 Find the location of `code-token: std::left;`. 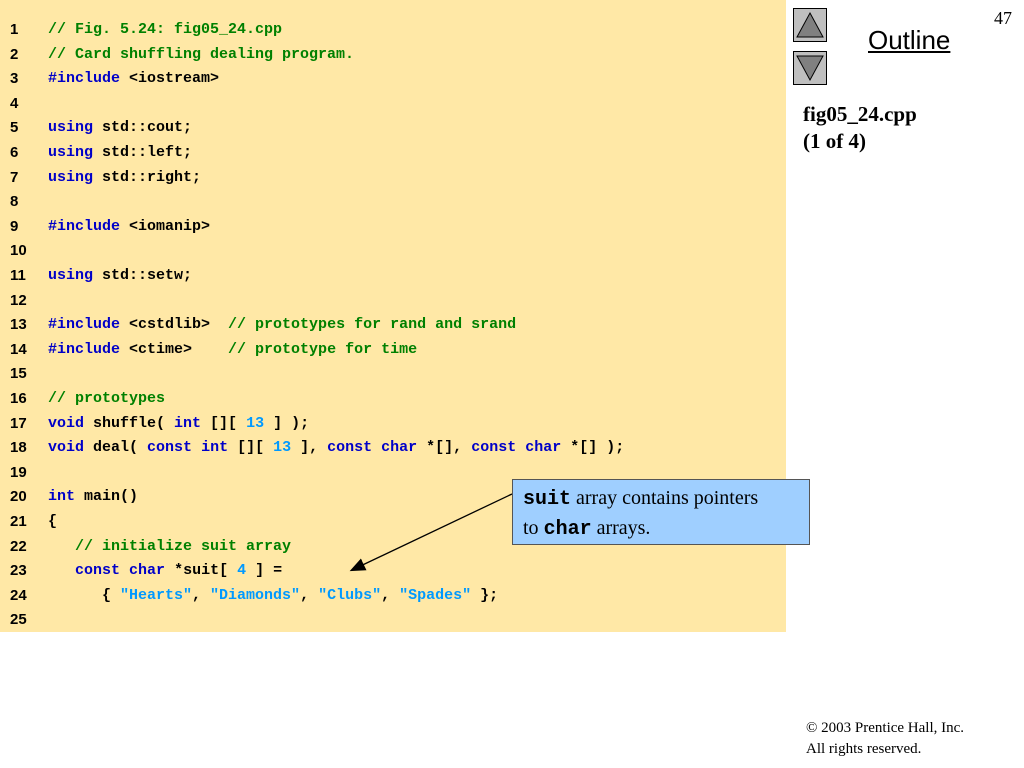

code-token: std::left; is located at coordinates (143, 152).